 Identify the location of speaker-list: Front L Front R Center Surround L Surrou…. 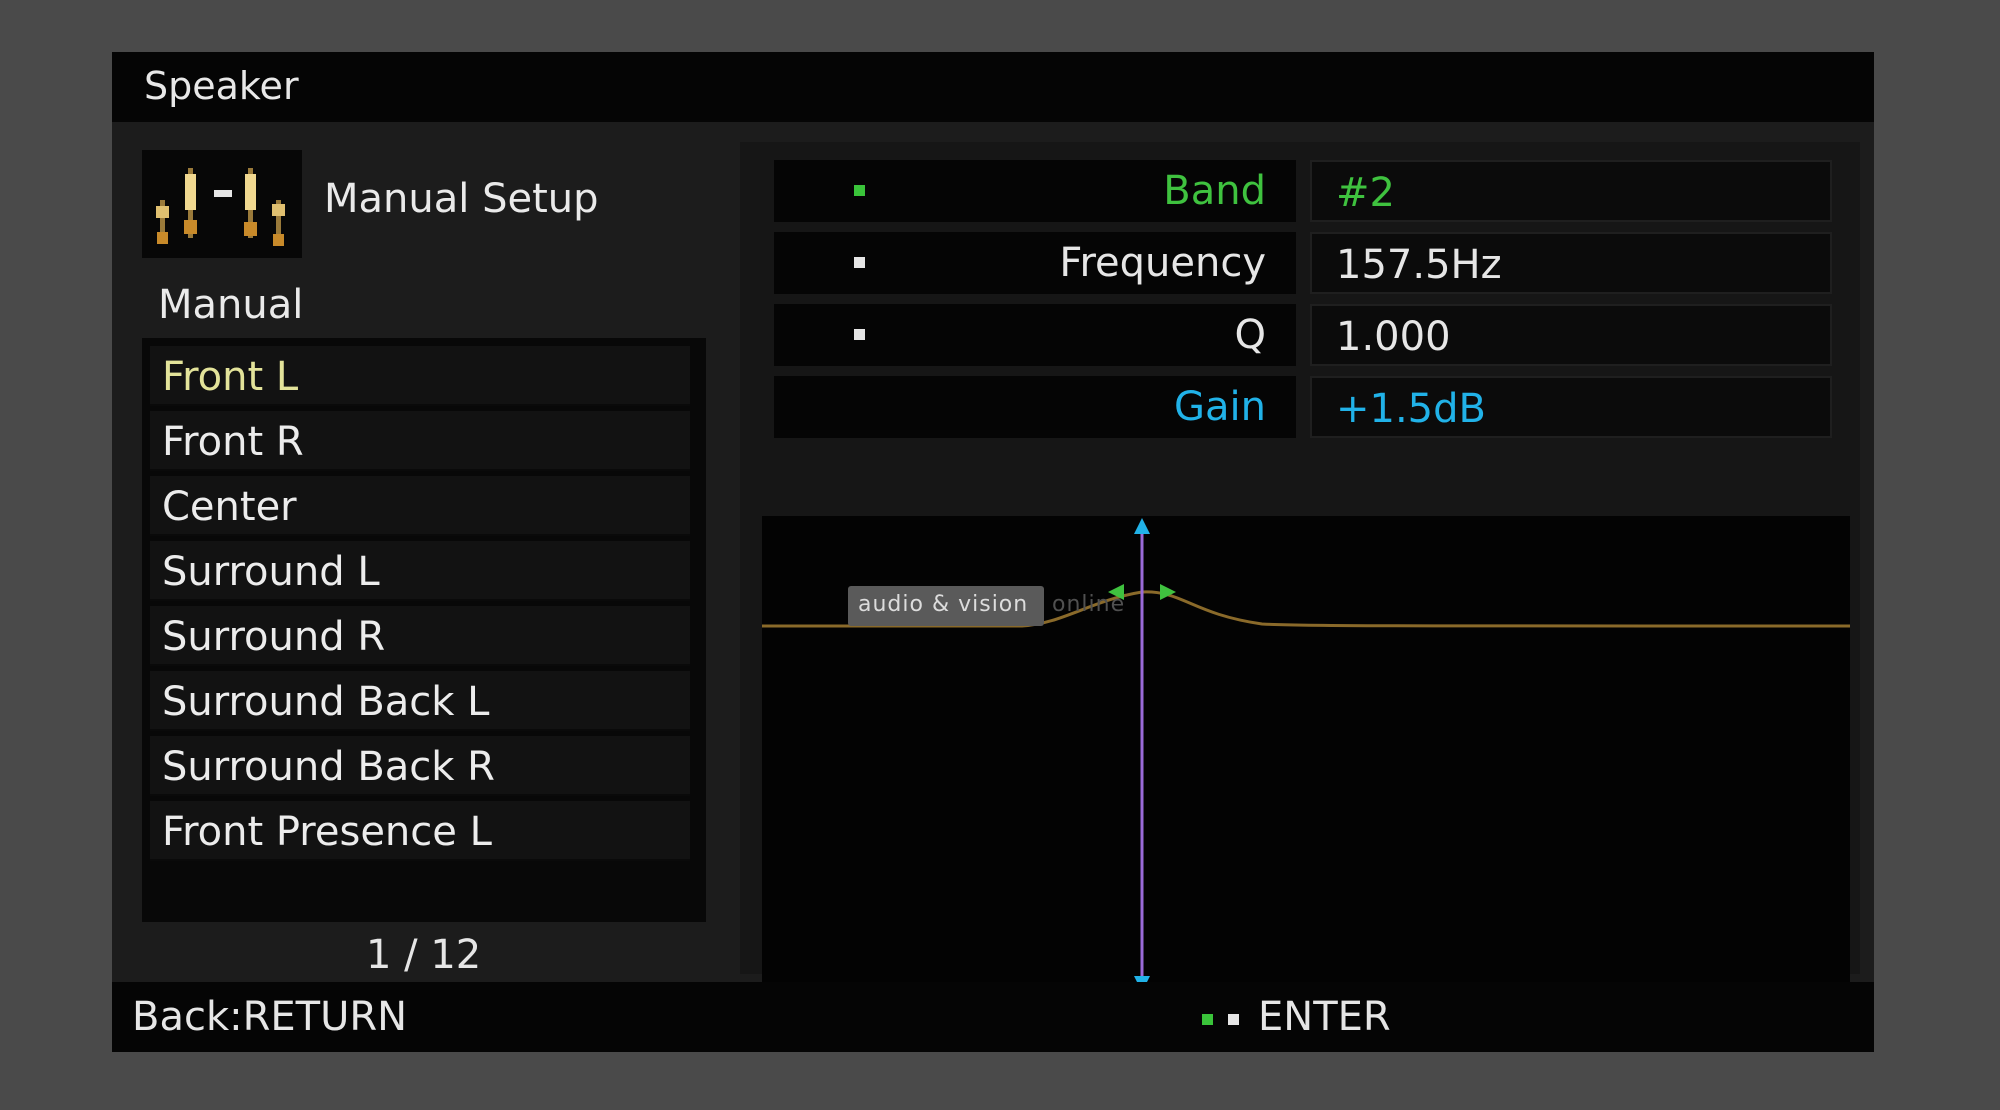
(424, 630).